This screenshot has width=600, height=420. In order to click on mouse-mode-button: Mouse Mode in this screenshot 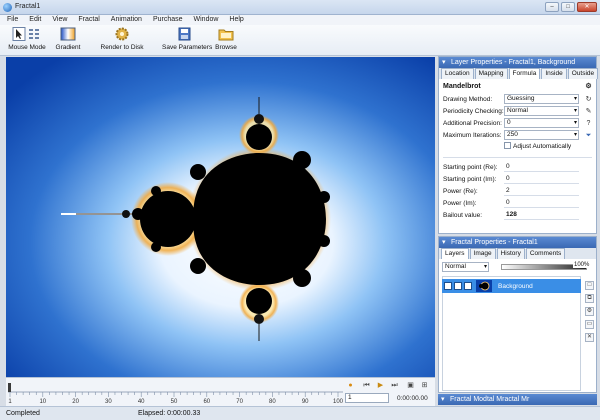, I will do `click(27, 41)`.